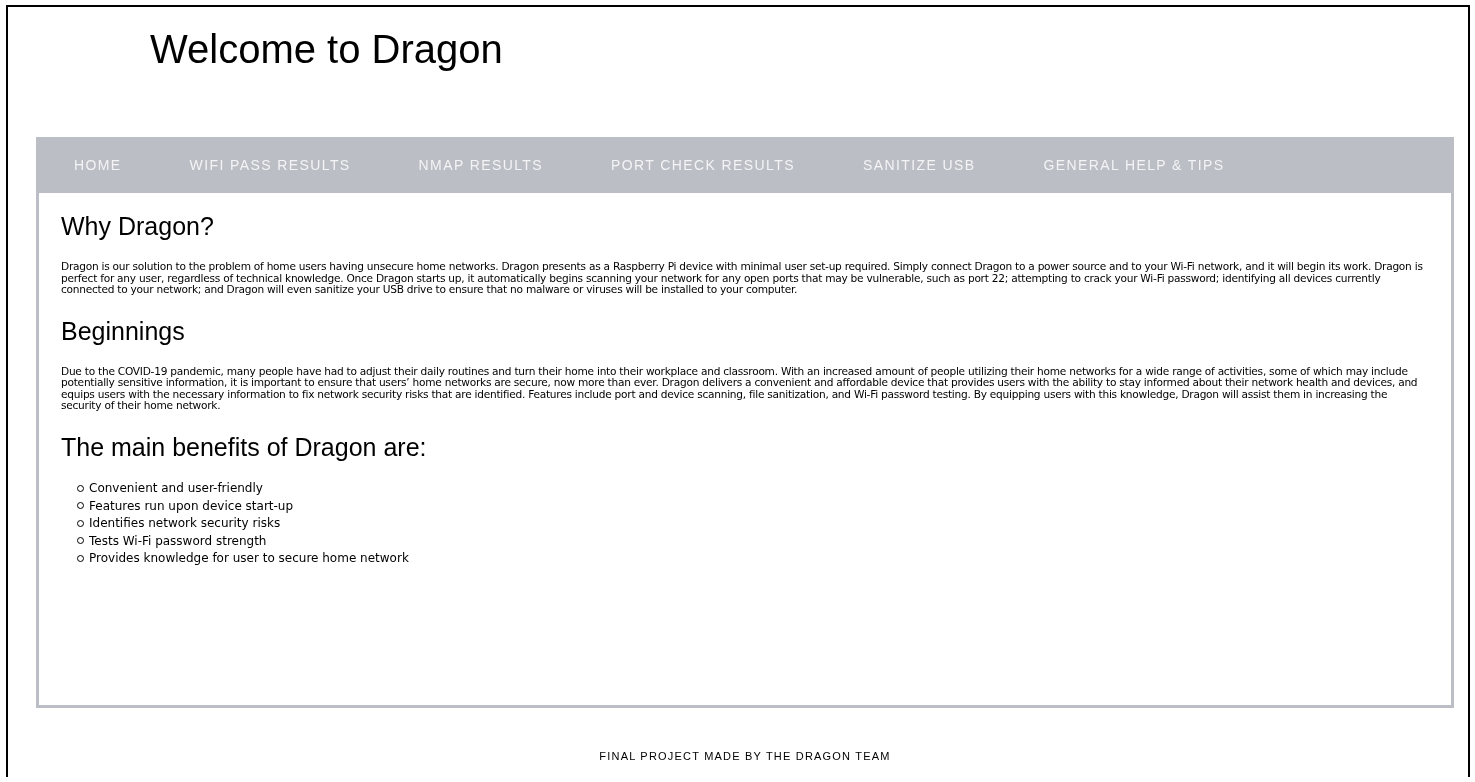 The height and width of the screenshot is (782, 1475). Describe the element at coordinates (98, 165) in the screenshot. I see `nav-link: HOME` at that location.